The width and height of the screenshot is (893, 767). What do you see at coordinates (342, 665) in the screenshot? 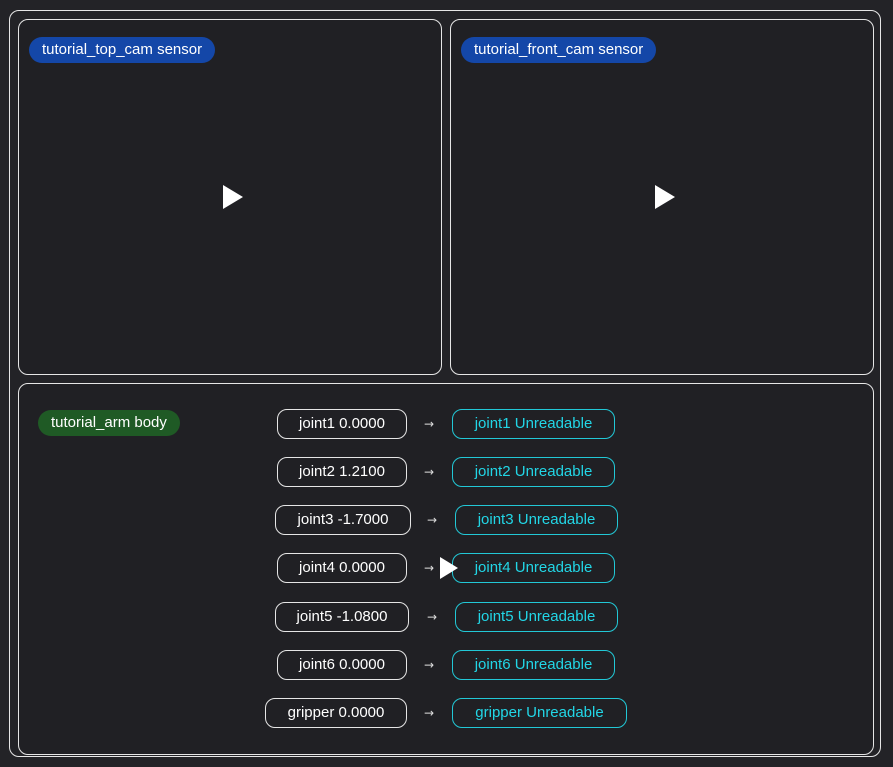
I see `joint-source-pill: joint6 0.0000` at bounding box center [342, 665].